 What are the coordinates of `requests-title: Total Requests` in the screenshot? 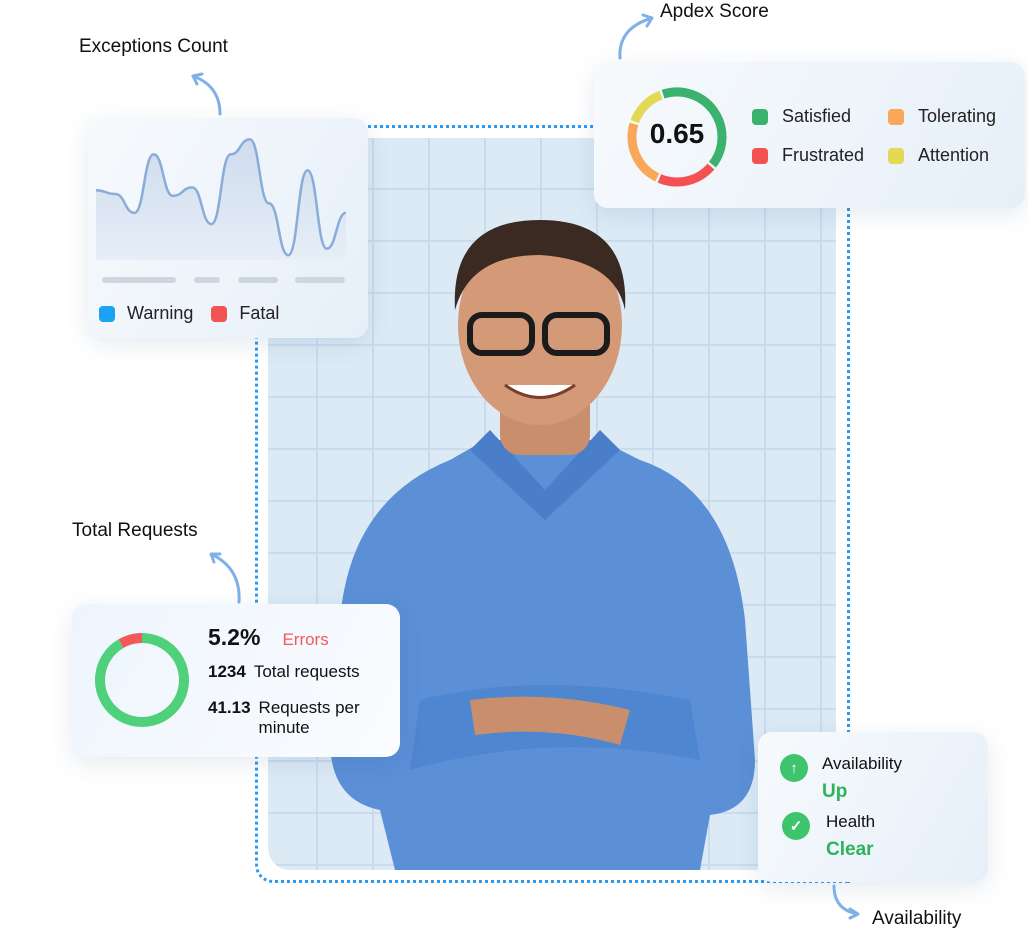 It's located at (135, 530).